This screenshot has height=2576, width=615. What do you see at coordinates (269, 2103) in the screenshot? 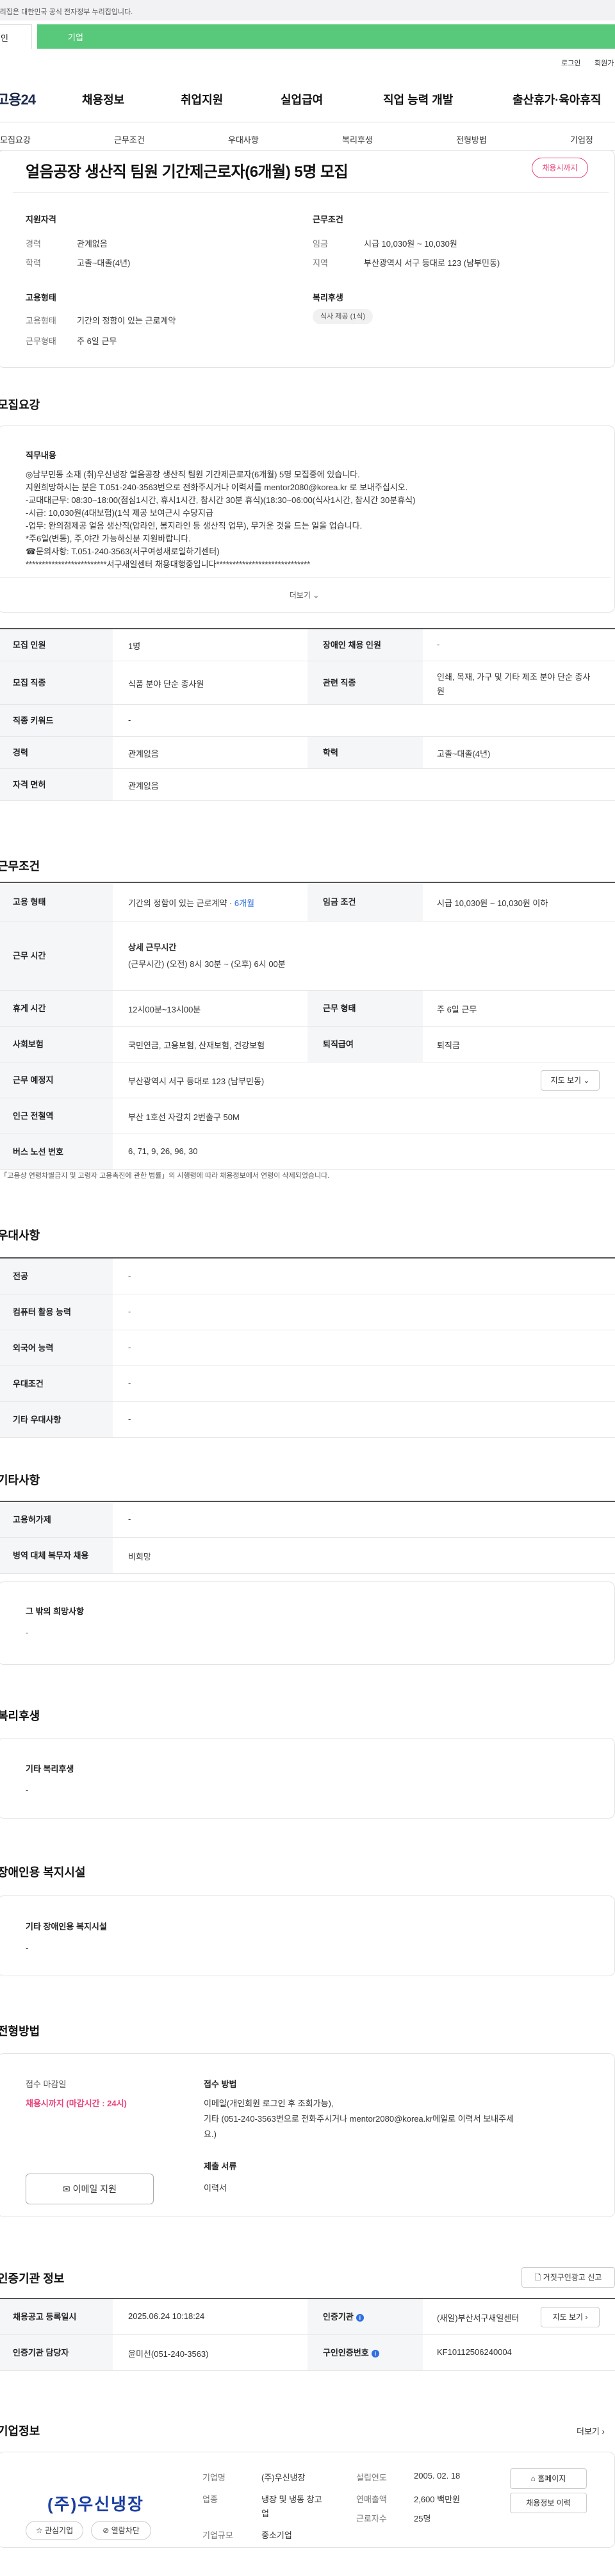
I see `method-line: 이메일(개인회원 로그인 후 조회가능),` at bounding box center [269, 2103].